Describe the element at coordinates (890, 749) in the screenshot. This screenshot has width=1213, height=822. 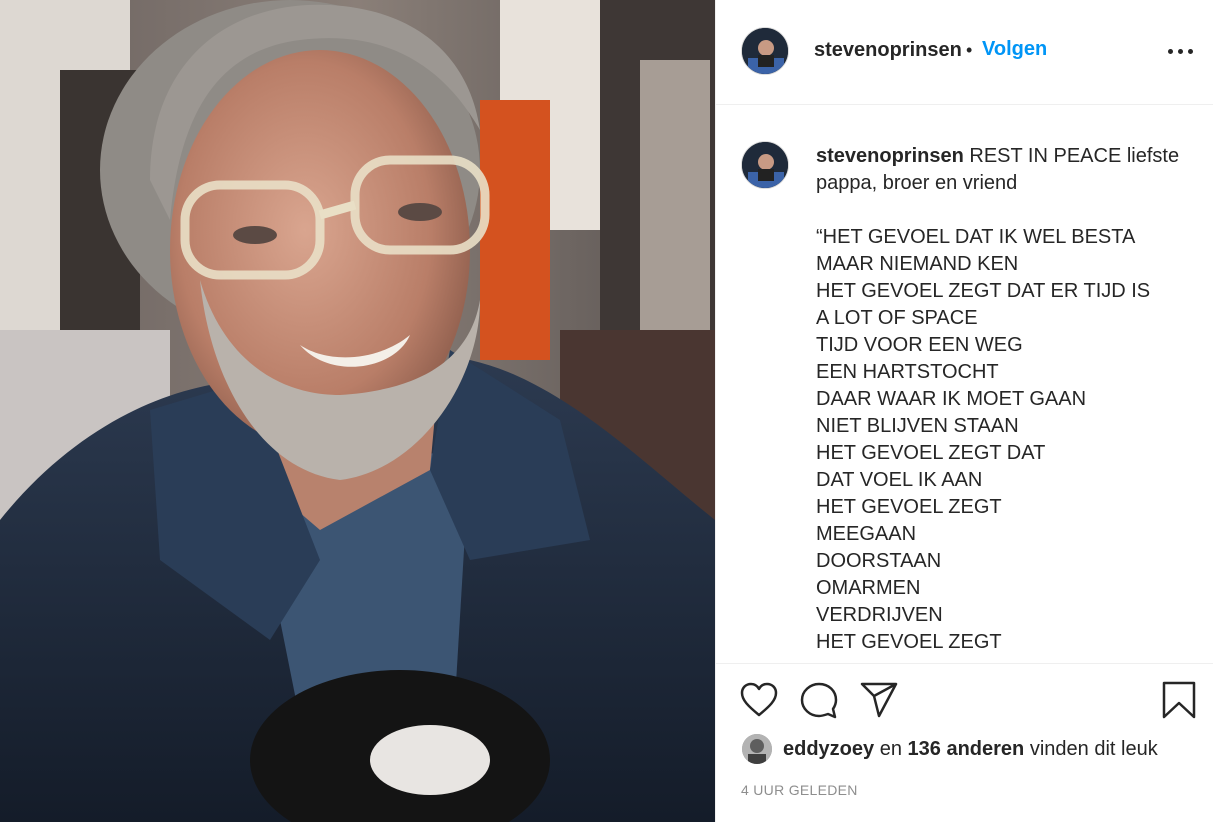
I see `likes-connector: en` at that location.